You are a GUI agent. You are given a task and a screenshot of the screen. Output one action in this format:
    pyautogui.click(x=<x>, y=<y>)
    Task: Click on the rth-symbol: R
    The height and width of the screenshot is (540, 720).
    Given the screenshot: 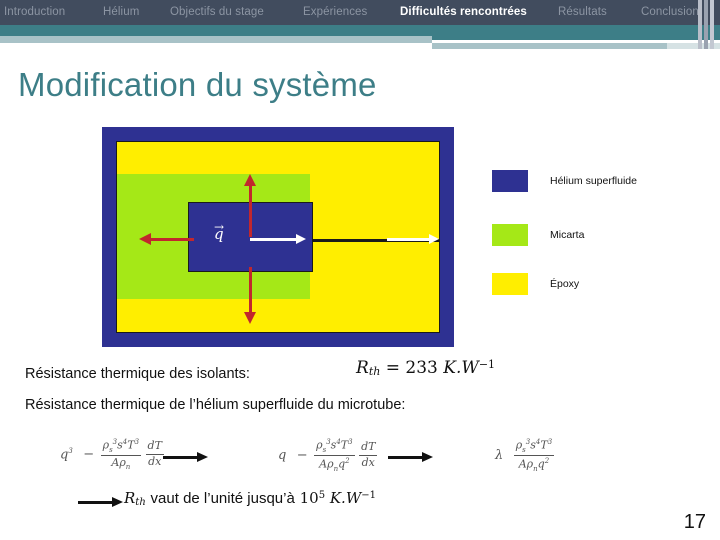 What is the action you would take?
    pyautogui.click(x=362, y=368)
    